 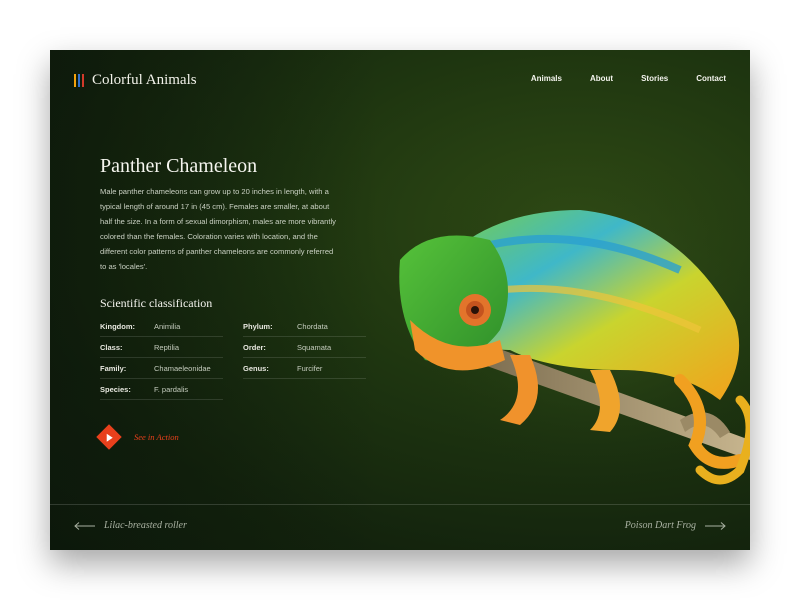 I want to click on classification-value: Animilia, so click(x=167, y=326).